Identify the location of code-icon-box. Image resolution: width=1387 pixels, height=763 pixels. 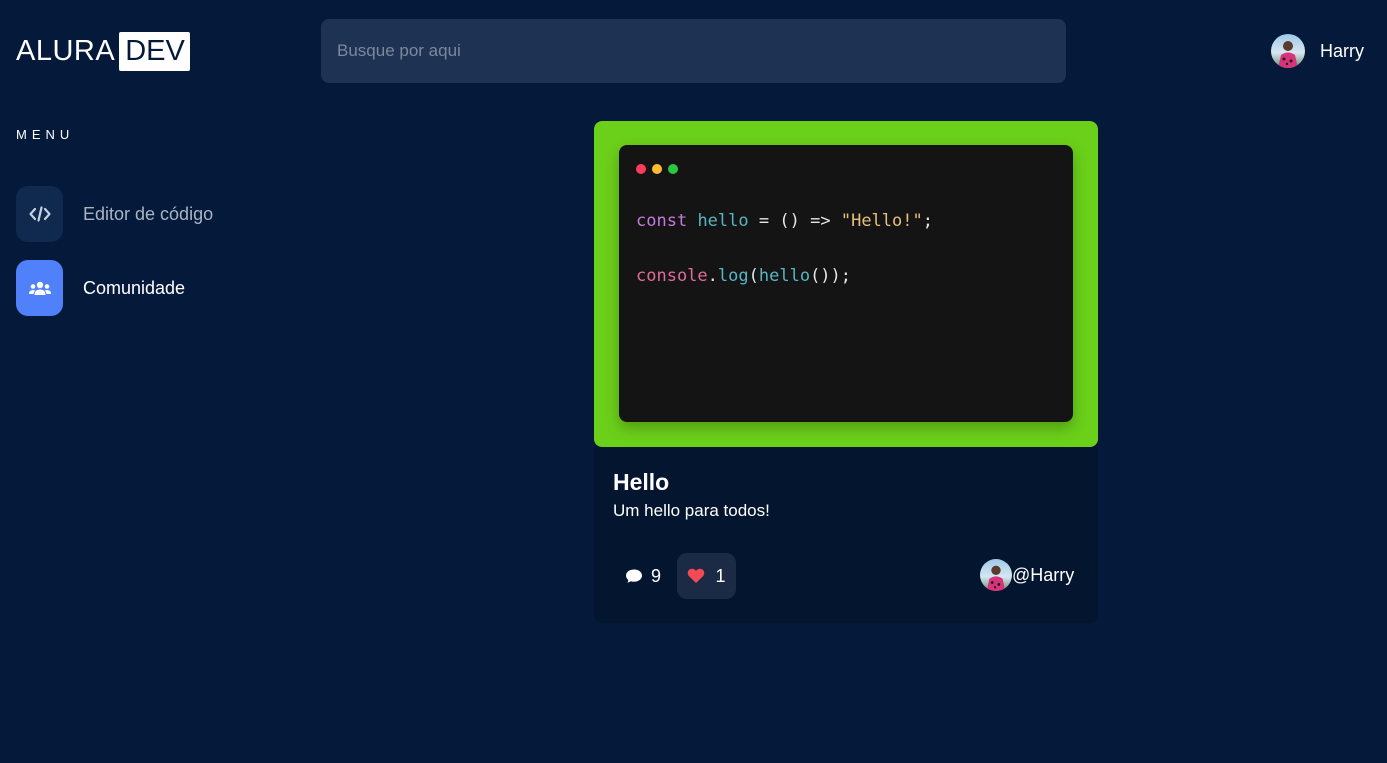
(39, 214).